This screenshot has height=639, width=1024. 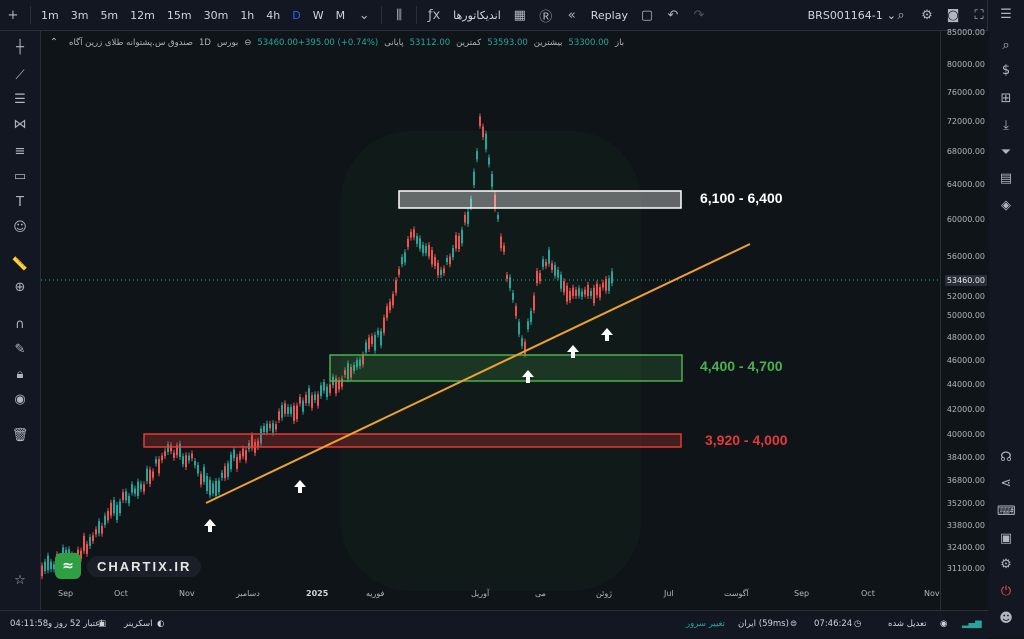 What do you see at coordinates (20, 436) in the screenshot?
I see `trash-icon: 🗑︎` at bounding box center [20, 436].